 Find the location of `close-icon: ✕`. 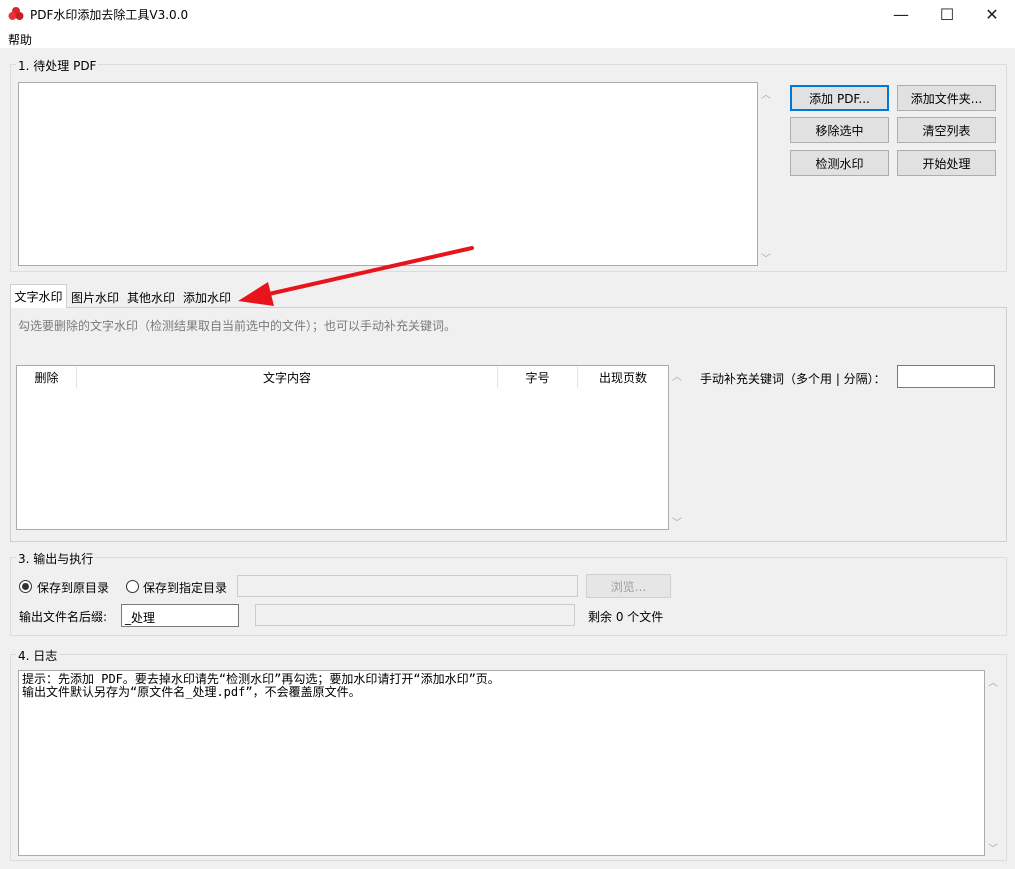

close-icon: ✕ is located at coordinates (992, 14).